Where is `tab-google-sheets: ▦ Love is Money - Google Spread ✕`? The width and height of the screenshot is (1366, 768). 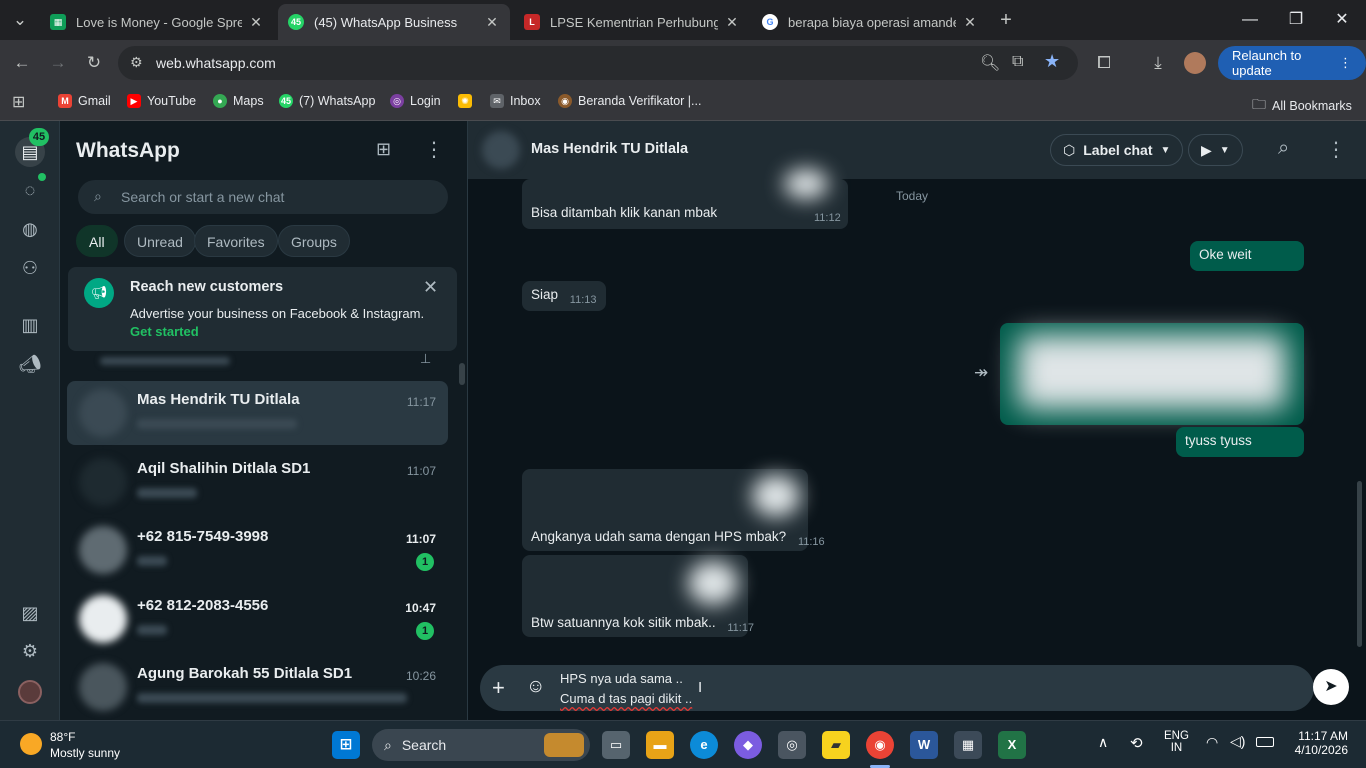 tab-google-sheets: ▦ Love is Money - Google Spread ✕ is located at coordinates (157, 22).